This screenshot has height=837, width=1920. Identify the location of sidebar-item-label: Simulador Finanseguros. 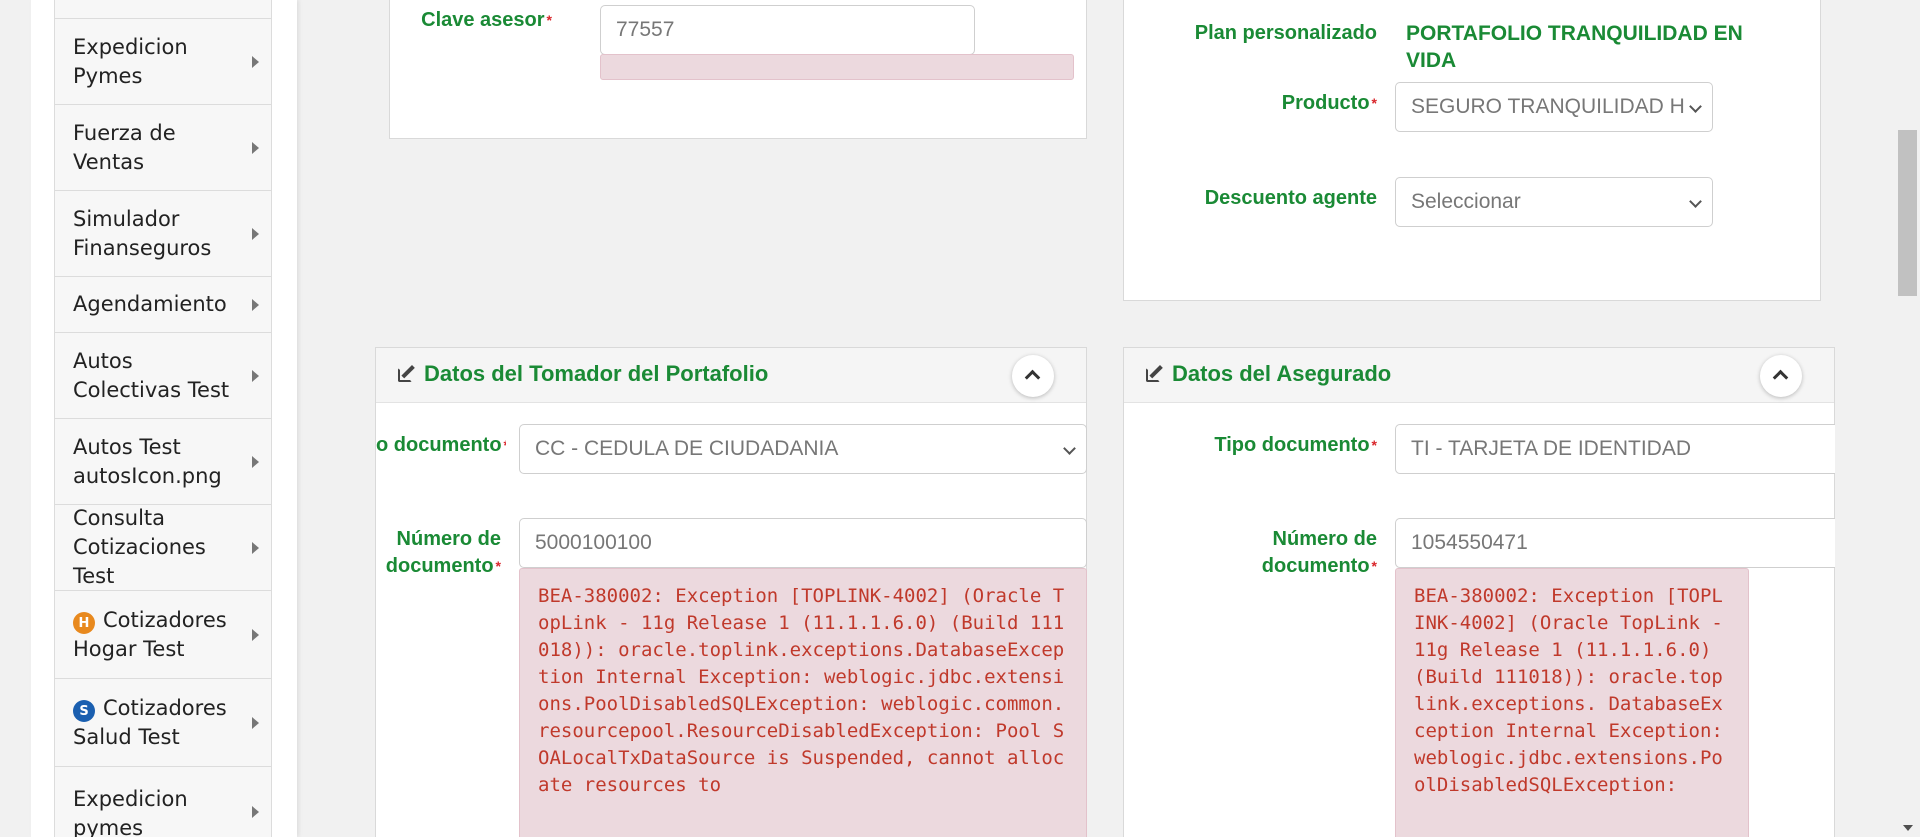
(142, 233).